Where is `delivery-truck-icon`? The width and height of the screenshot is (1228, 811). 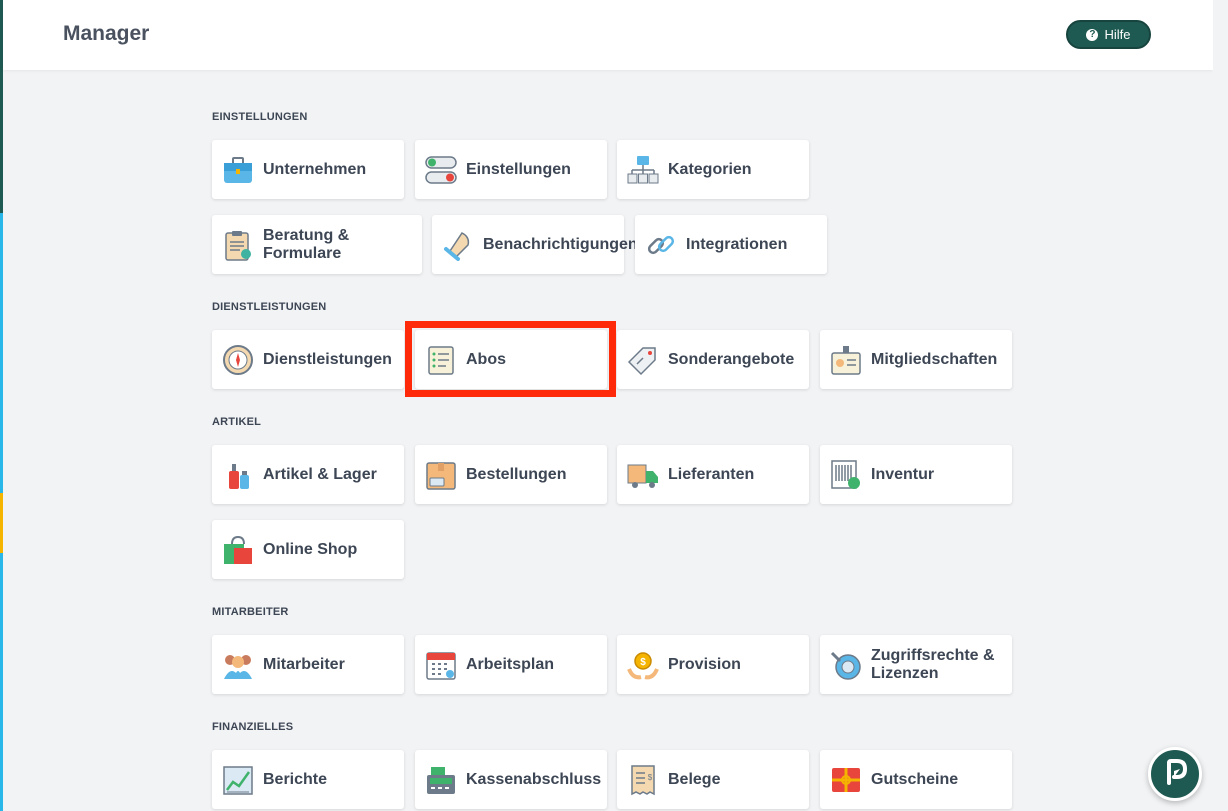
delivery-truck-icon is located at coordinates (643, 475).